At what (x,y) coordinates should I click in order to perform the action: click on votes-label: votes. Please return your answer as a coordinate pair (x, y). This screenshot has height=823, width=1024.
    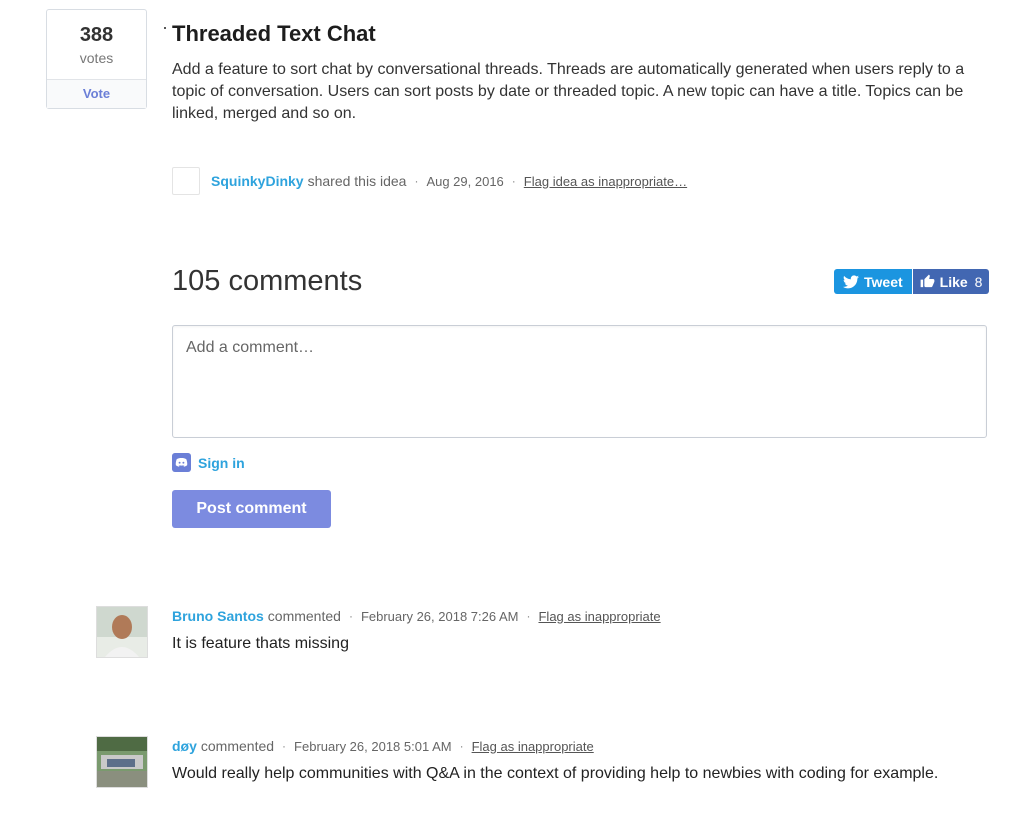
    Looking at the image, I should click on (96, 58).